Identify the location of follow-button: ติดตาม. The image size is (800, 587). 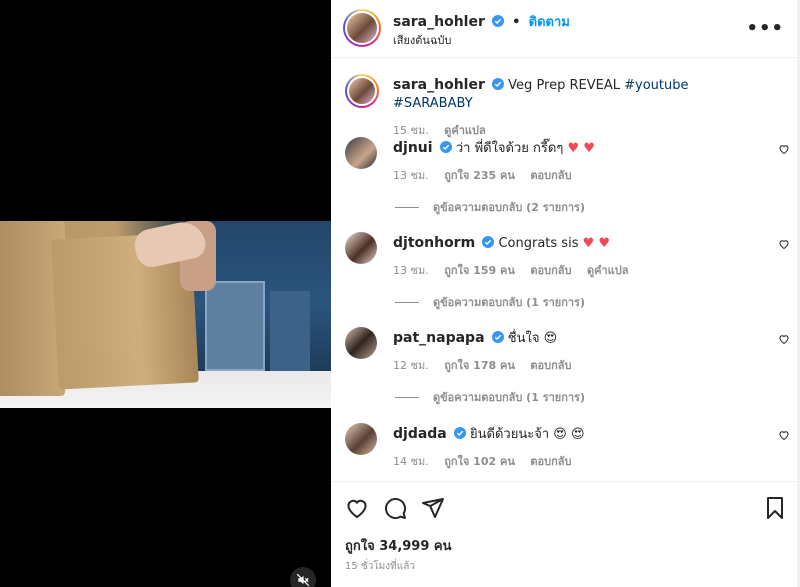
(549, 22).